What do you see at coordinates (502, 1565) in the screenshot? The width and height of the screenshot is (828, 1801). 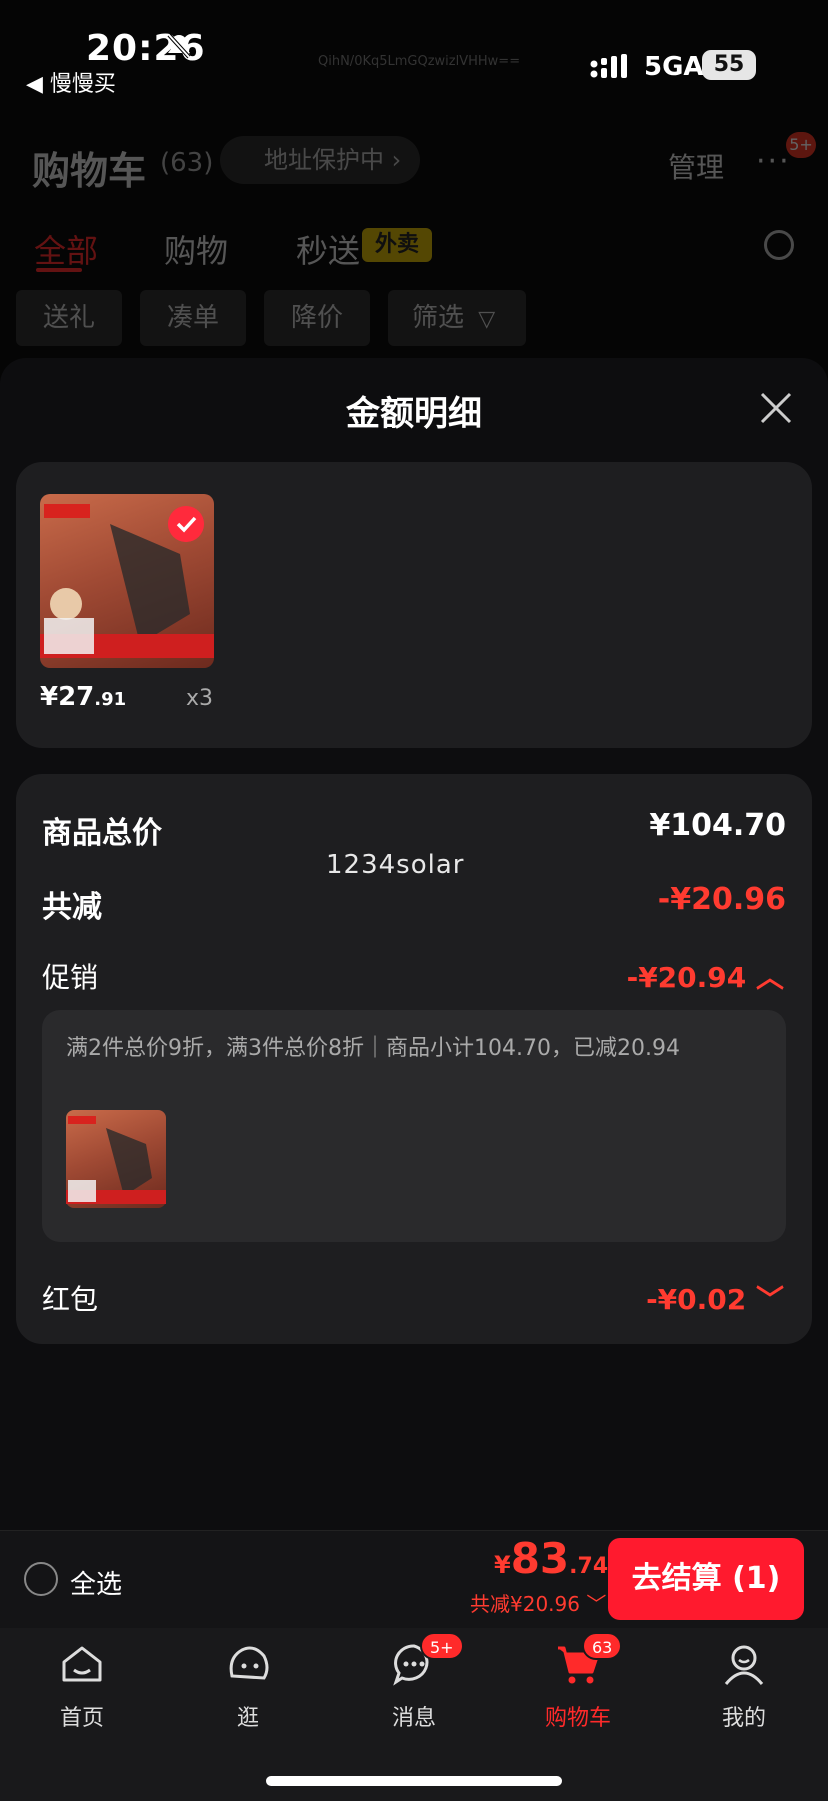 I see `total-currency: ¥` at bounding box center [502, 1565].